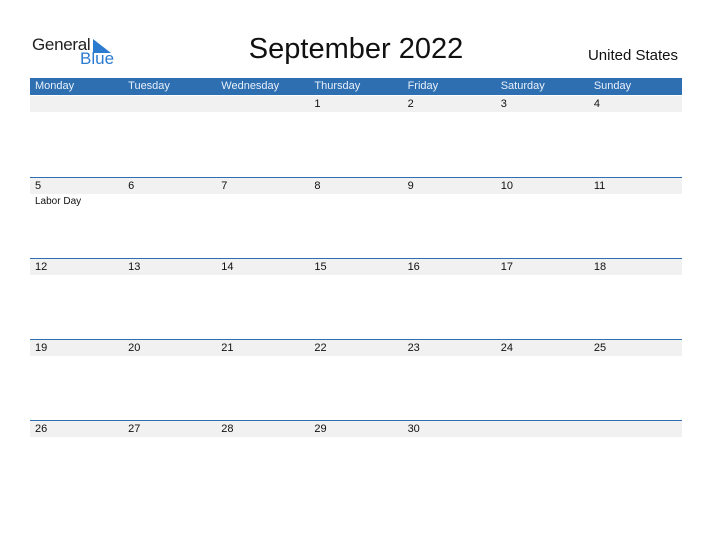 Image resolution: width=712 pixels, height=550 pixels. Describe the element at coordinates (356, 460) in the screenshot. I see `week-row: 26 27 28 29 30` at that location.